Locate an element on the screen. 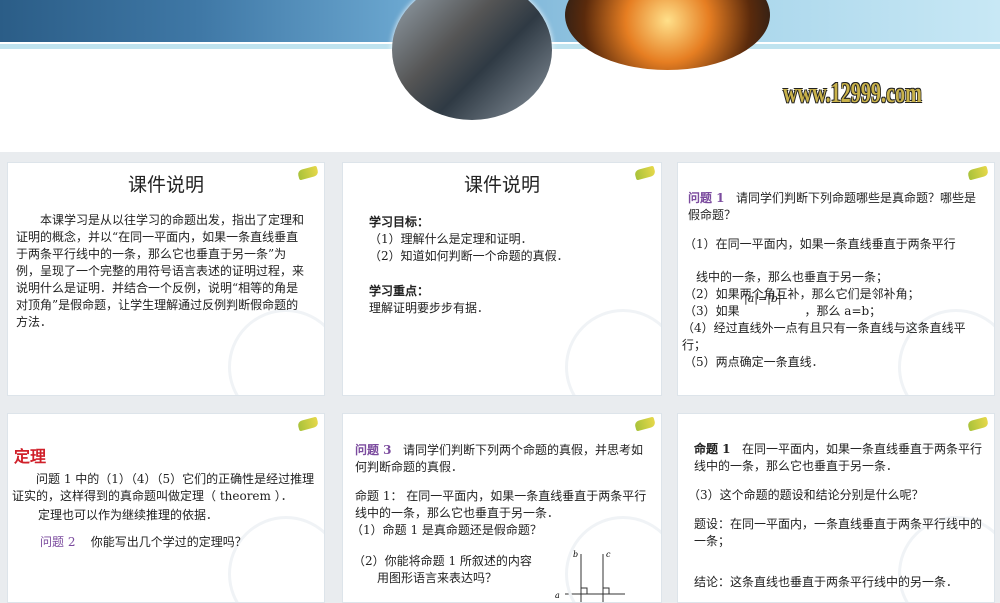  line-label-a: a is located at coordinates (557, 595).